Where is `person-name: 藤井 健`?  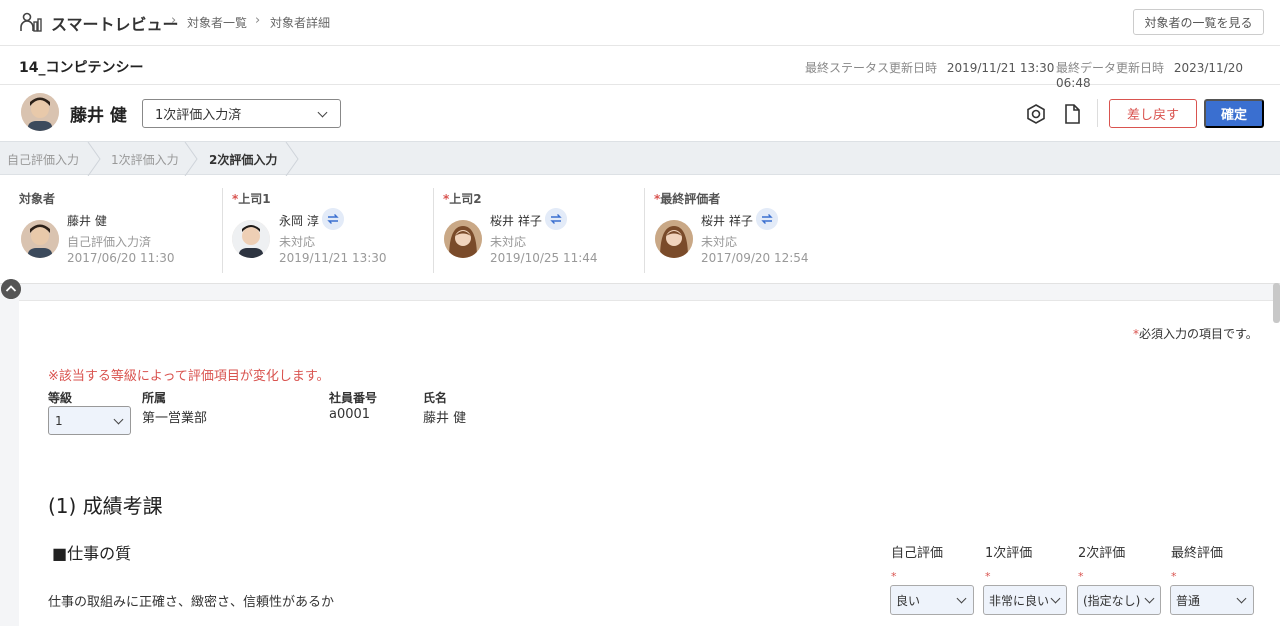
person-name: 藤井 健 is located at coordinates (98, 116).